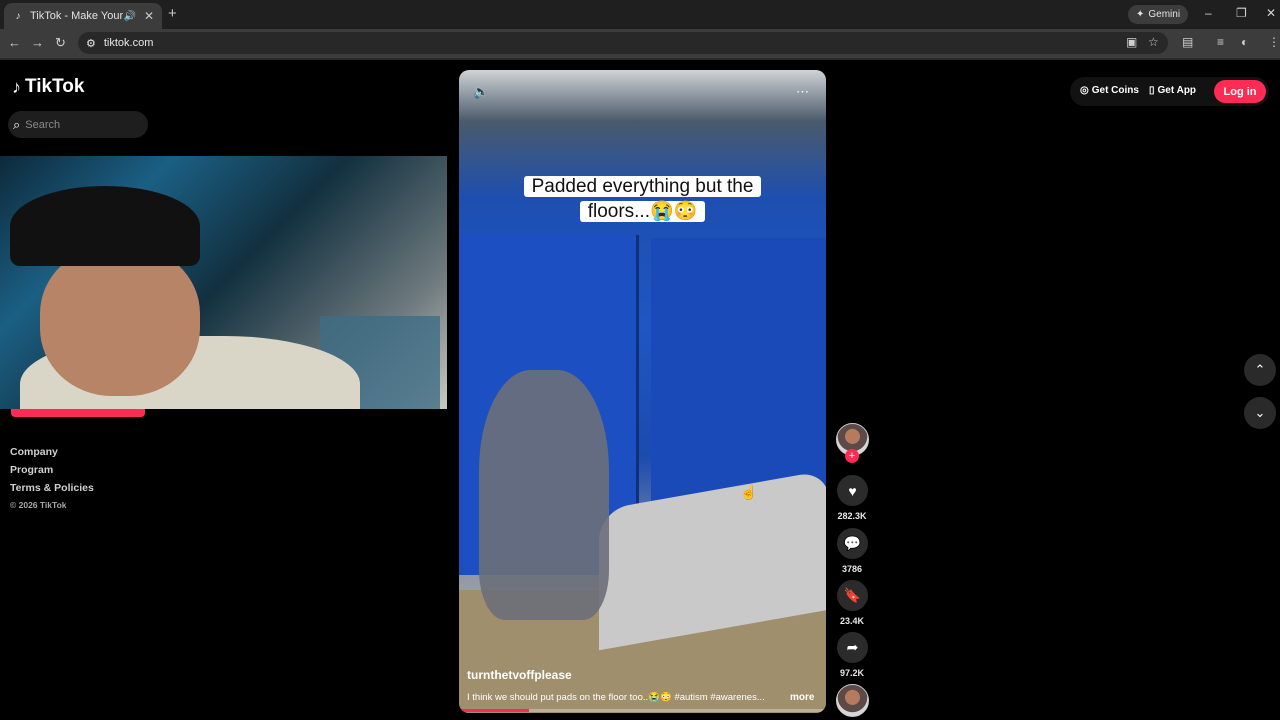  What do you see at coordinates (1208, 13) in the screenshot?
I see `minimize-icon: –` at bounding box center [1208, 13].